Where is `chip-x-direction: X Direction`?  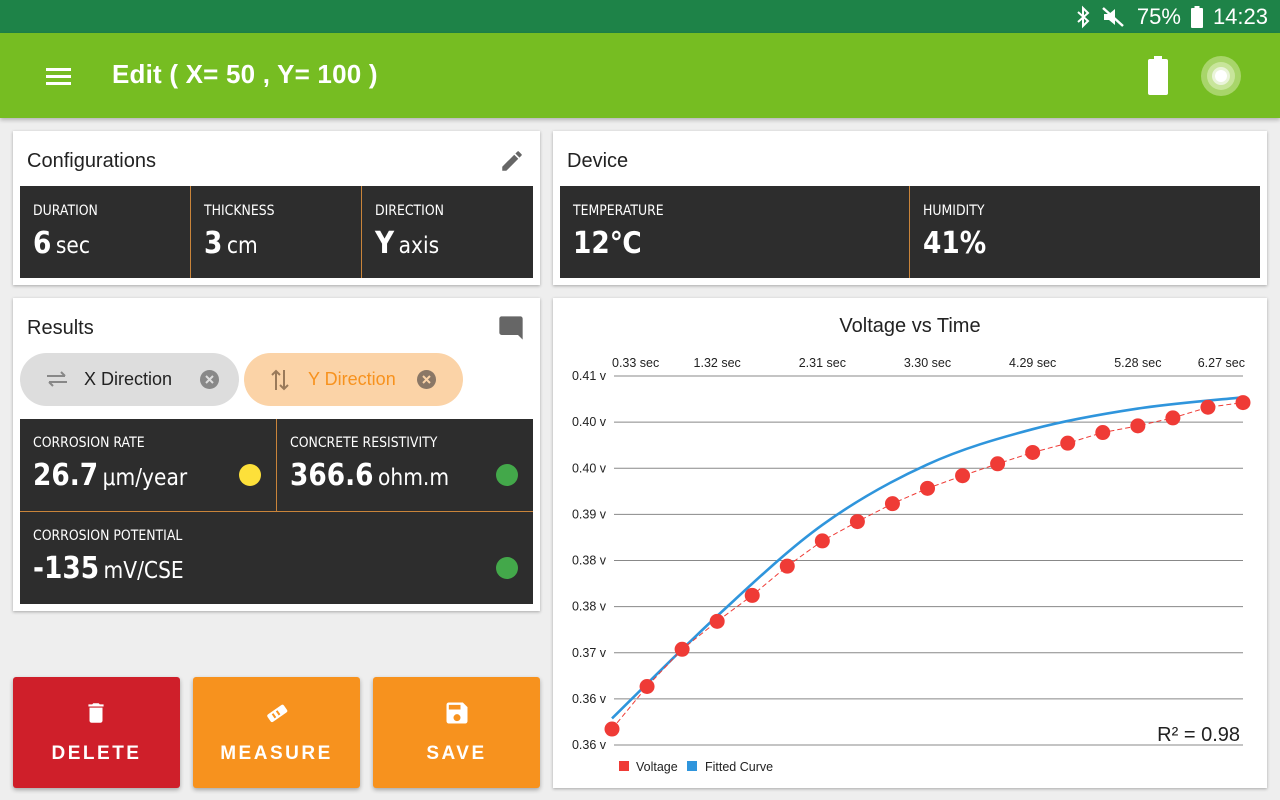 chip-x-direction: X Direction is located at coordinates (129, 379).